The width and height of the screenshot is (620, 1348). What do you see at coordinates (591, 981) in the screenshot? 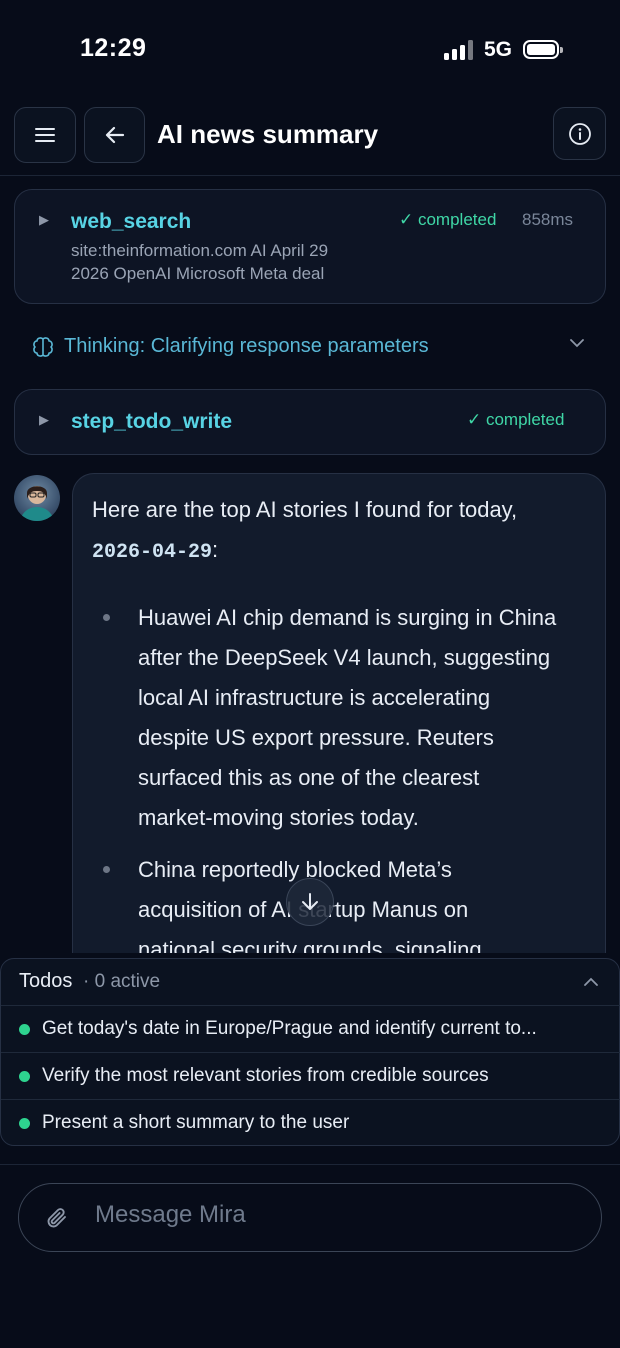
I see `chevron-up-icon` at bounding box center [591, 981].